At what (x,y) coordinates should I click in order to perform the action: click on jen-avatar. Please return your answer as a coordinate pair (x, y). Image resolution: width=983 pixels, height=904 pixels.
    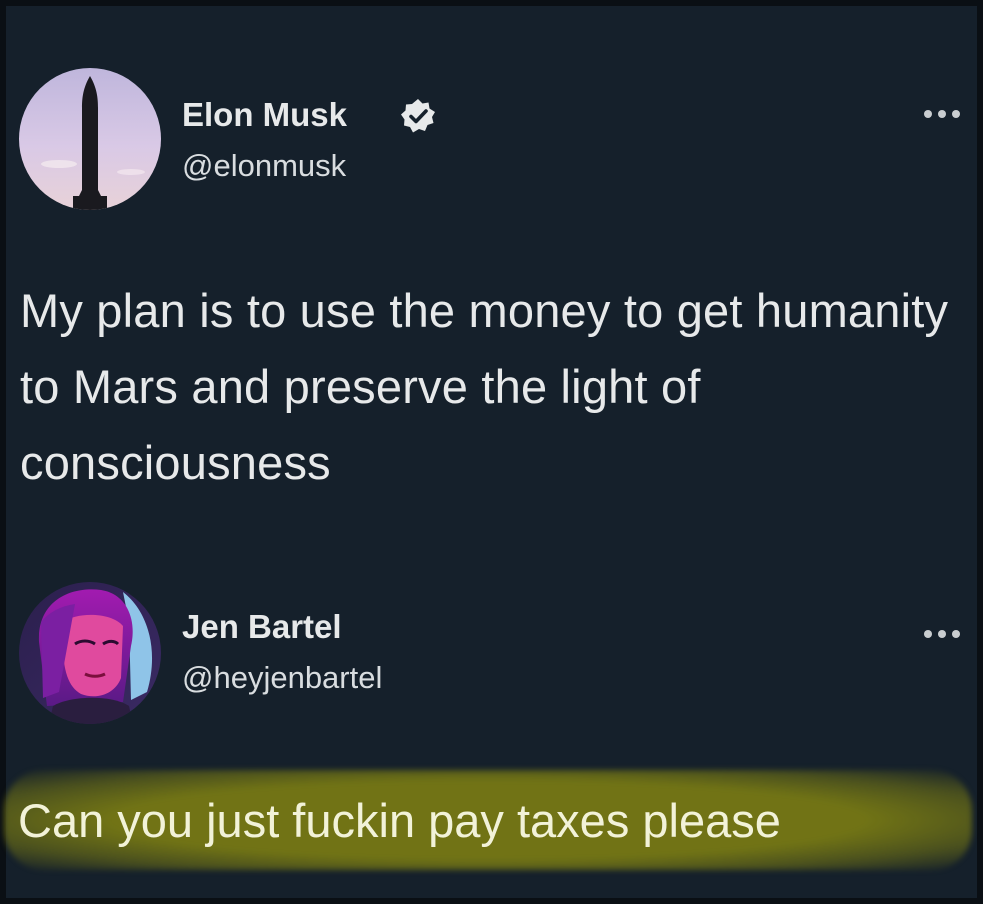
    Looking at the image, I should click on (90, 653).